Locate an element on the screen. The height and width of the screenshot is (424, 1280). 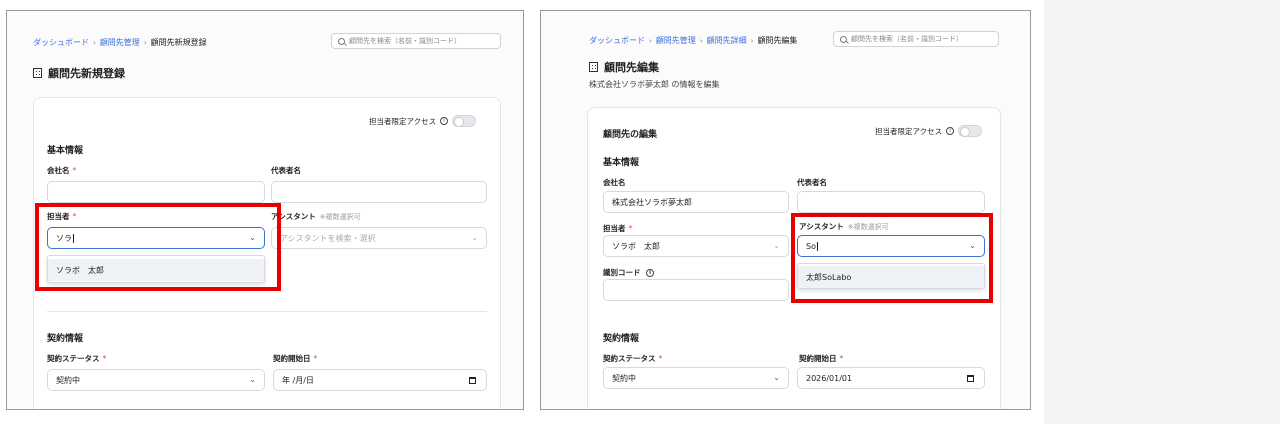
card-title: 顧問先の編集 is located at coordinates (630, 135).